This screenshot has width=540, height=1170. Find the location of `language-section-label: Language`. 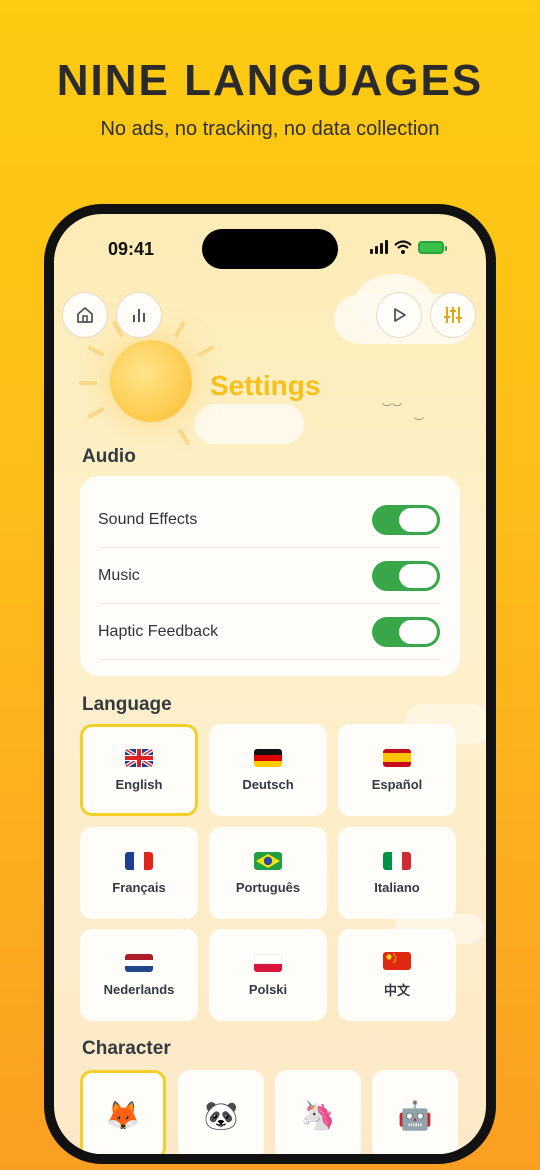

language-section-label: Language is located at coordinates (127, 704).